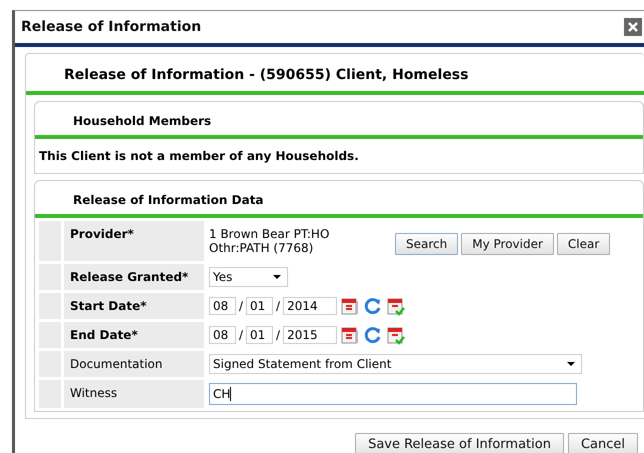  Describe the element at coordinates (603, 443) in the screenshot. I see `dialog-button: Cancel` at that location.